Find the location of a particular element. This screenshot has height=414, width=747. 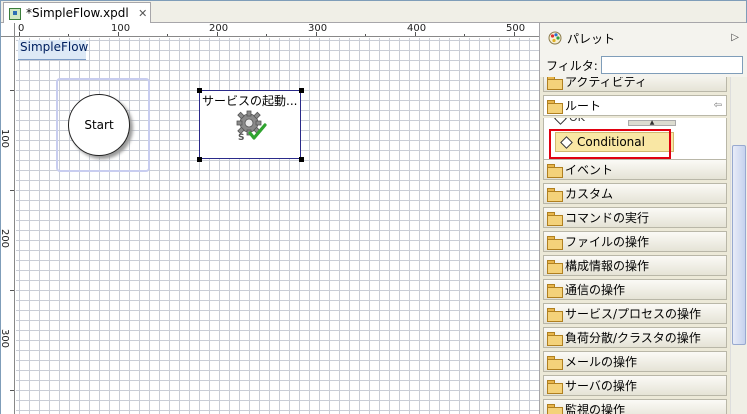

pin-drawer-icon: ⇦ is located at coordinates (718, 105).